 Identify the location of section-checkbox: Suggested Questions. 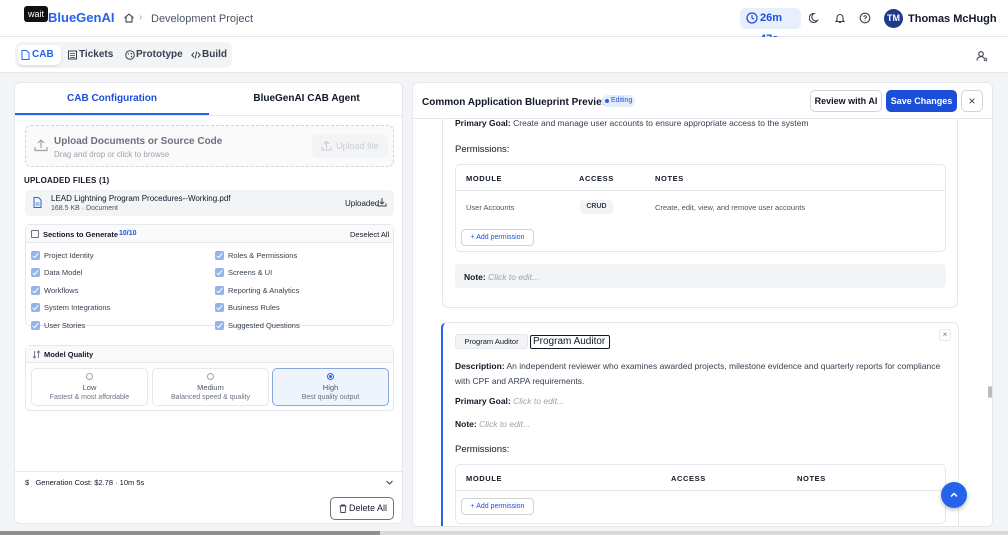
(295, 325).